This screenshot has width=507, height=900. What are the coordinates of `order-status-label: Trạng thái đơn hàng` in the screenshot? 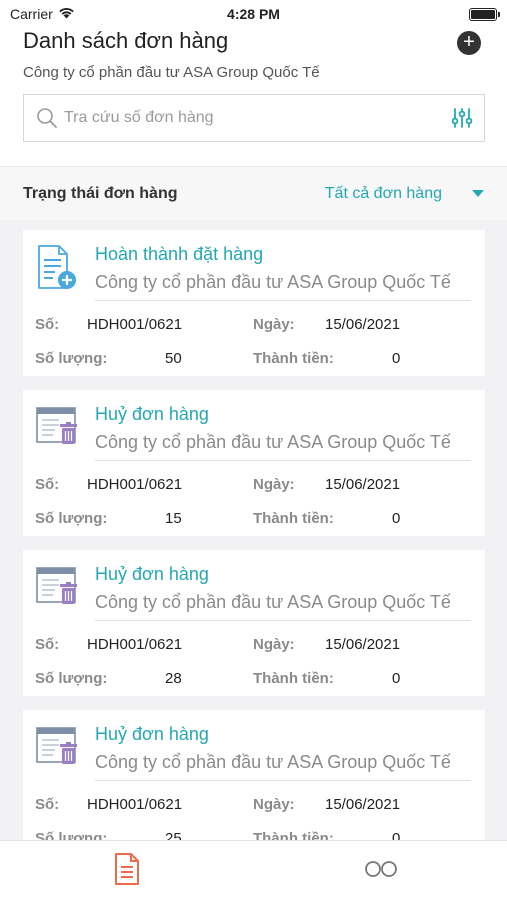 It's located at (100, 193).